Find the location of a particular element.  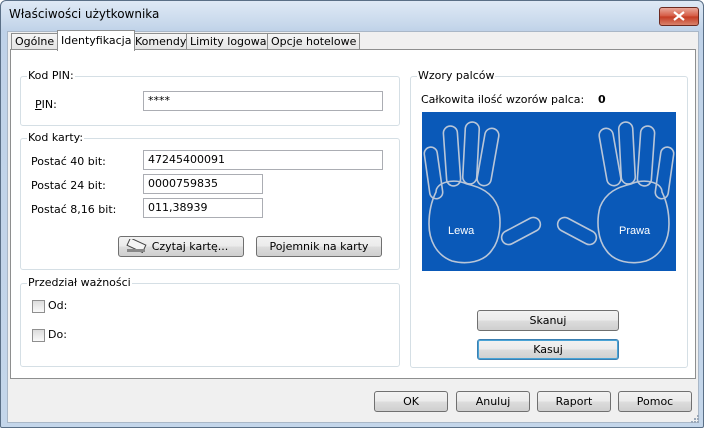

tab-komendy: Komendy is located at coordinates (161, 41).